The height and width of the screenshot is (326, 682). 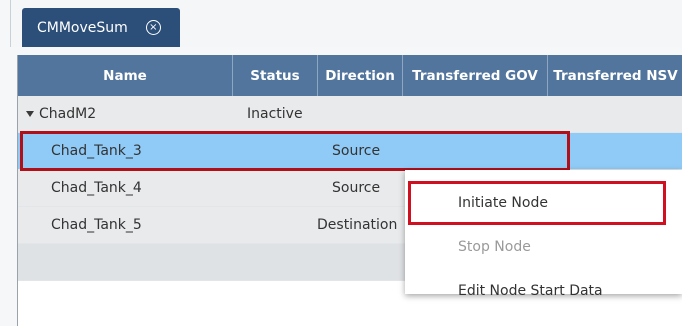 What do you see at coordinates (82, 27) in the screenshot?
I see `tab-label: CMMoveSum` at bounding box center [82, 27].